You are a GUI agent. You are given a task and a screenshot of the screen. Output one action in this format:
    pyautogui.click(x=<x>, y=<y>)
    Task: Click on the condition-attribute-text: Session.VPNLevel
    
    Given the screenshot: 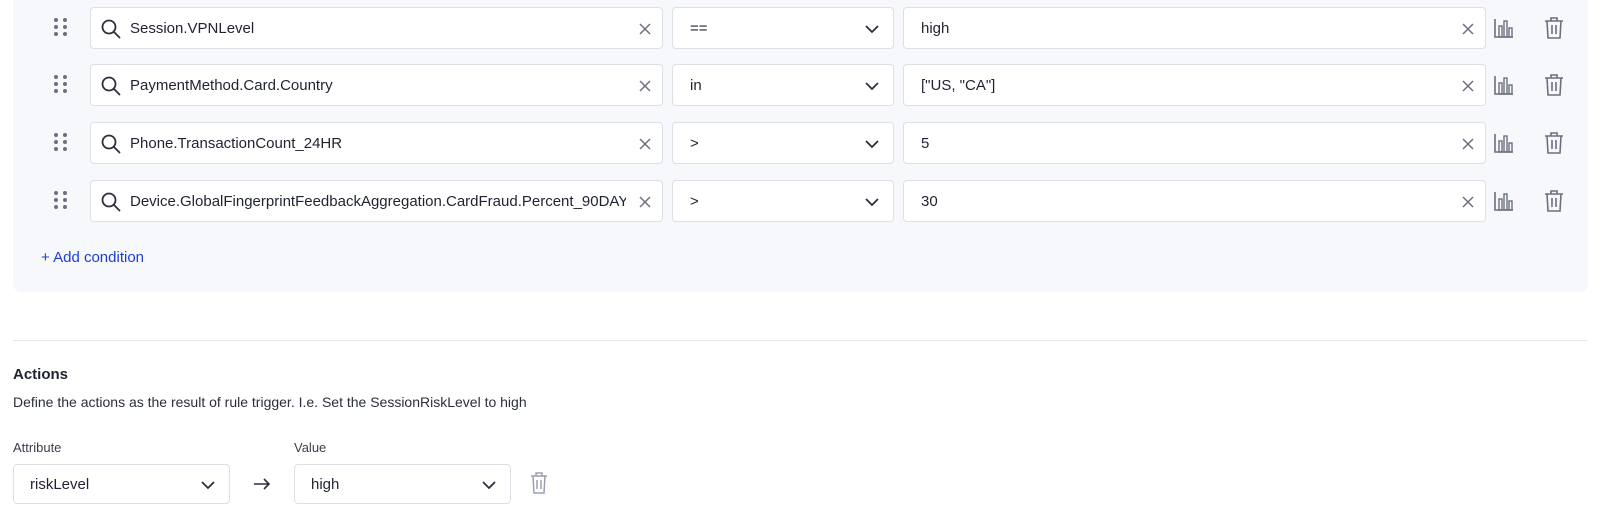 What is the action you would take?
    pyautogui.click(x=192, y=28)
    